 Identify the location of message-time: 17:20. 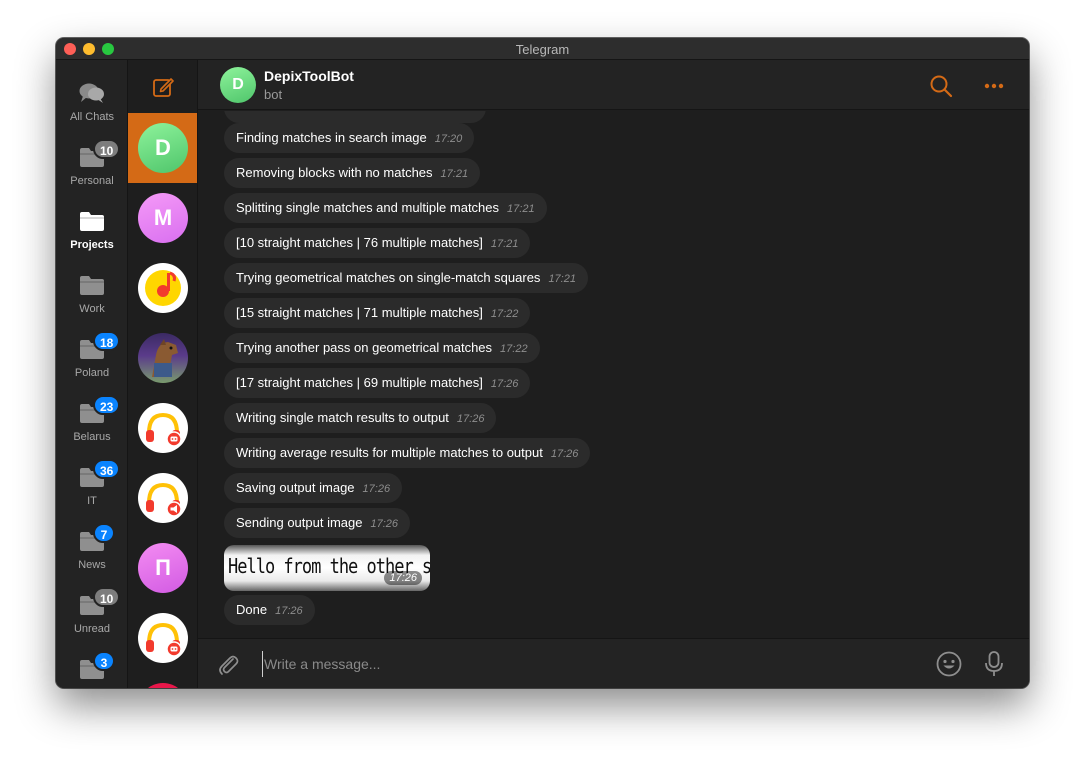
(448, 139).